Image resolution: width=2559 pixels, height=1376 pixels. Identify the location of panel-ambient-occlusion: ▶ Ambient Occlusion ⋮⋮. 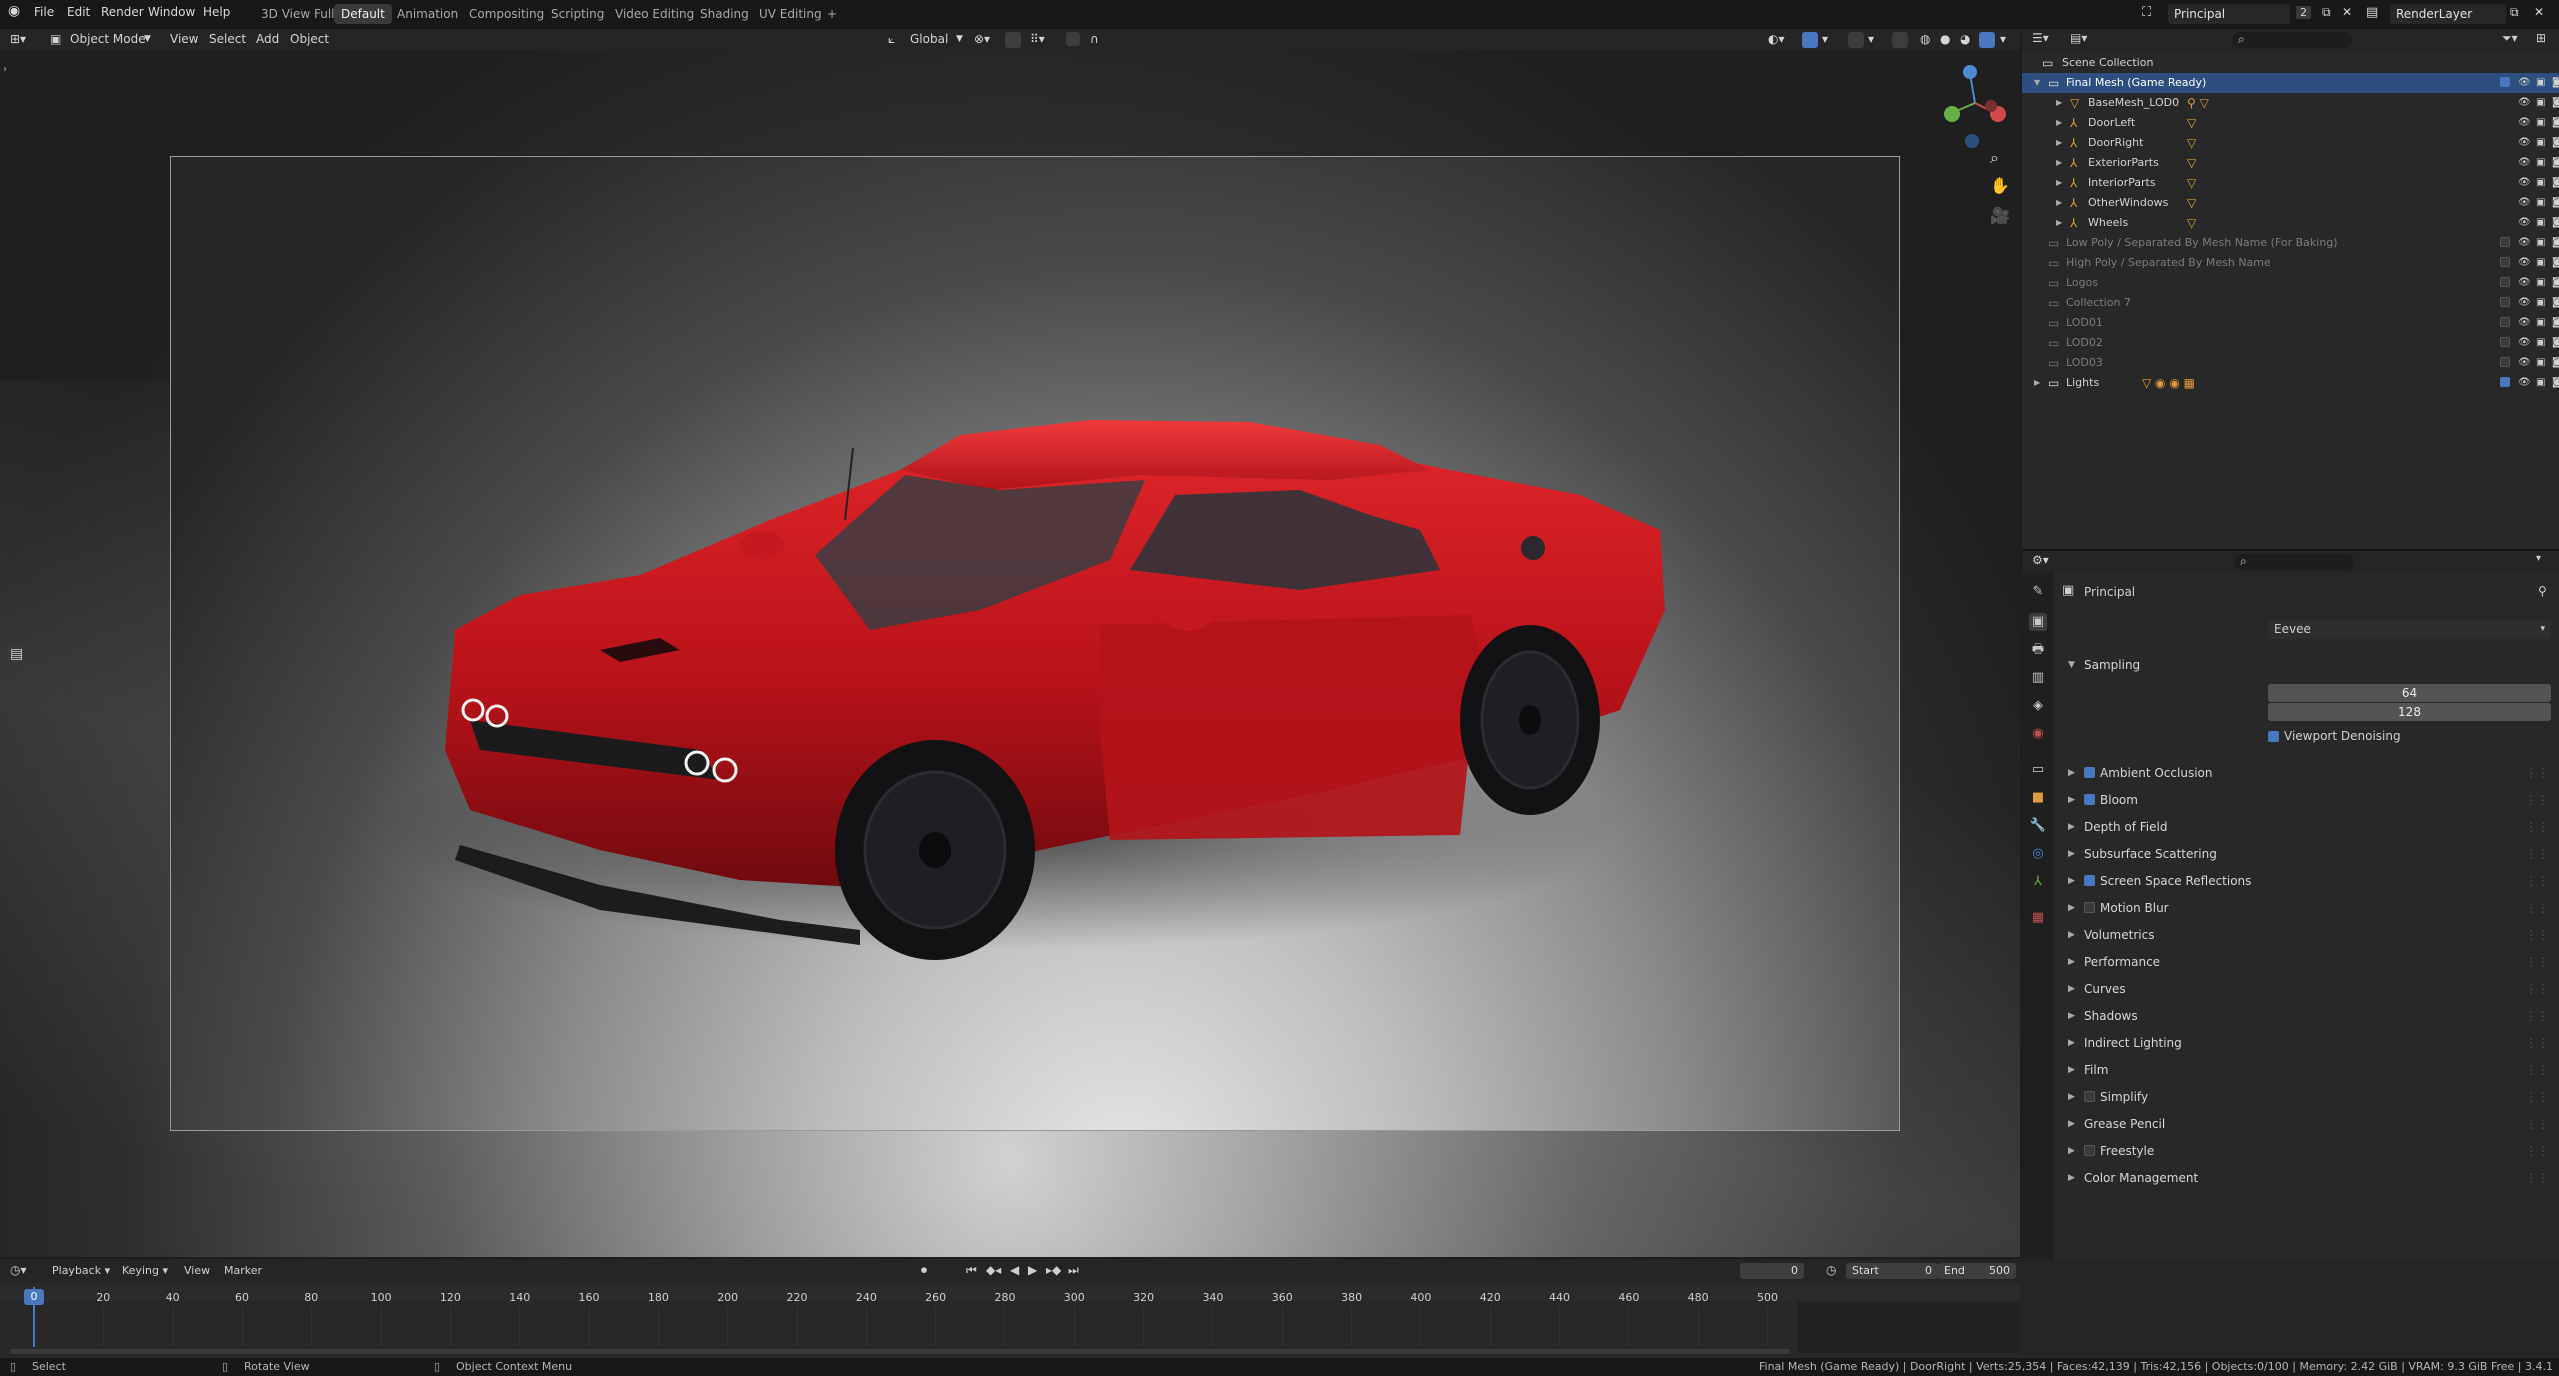
(2307, 773).